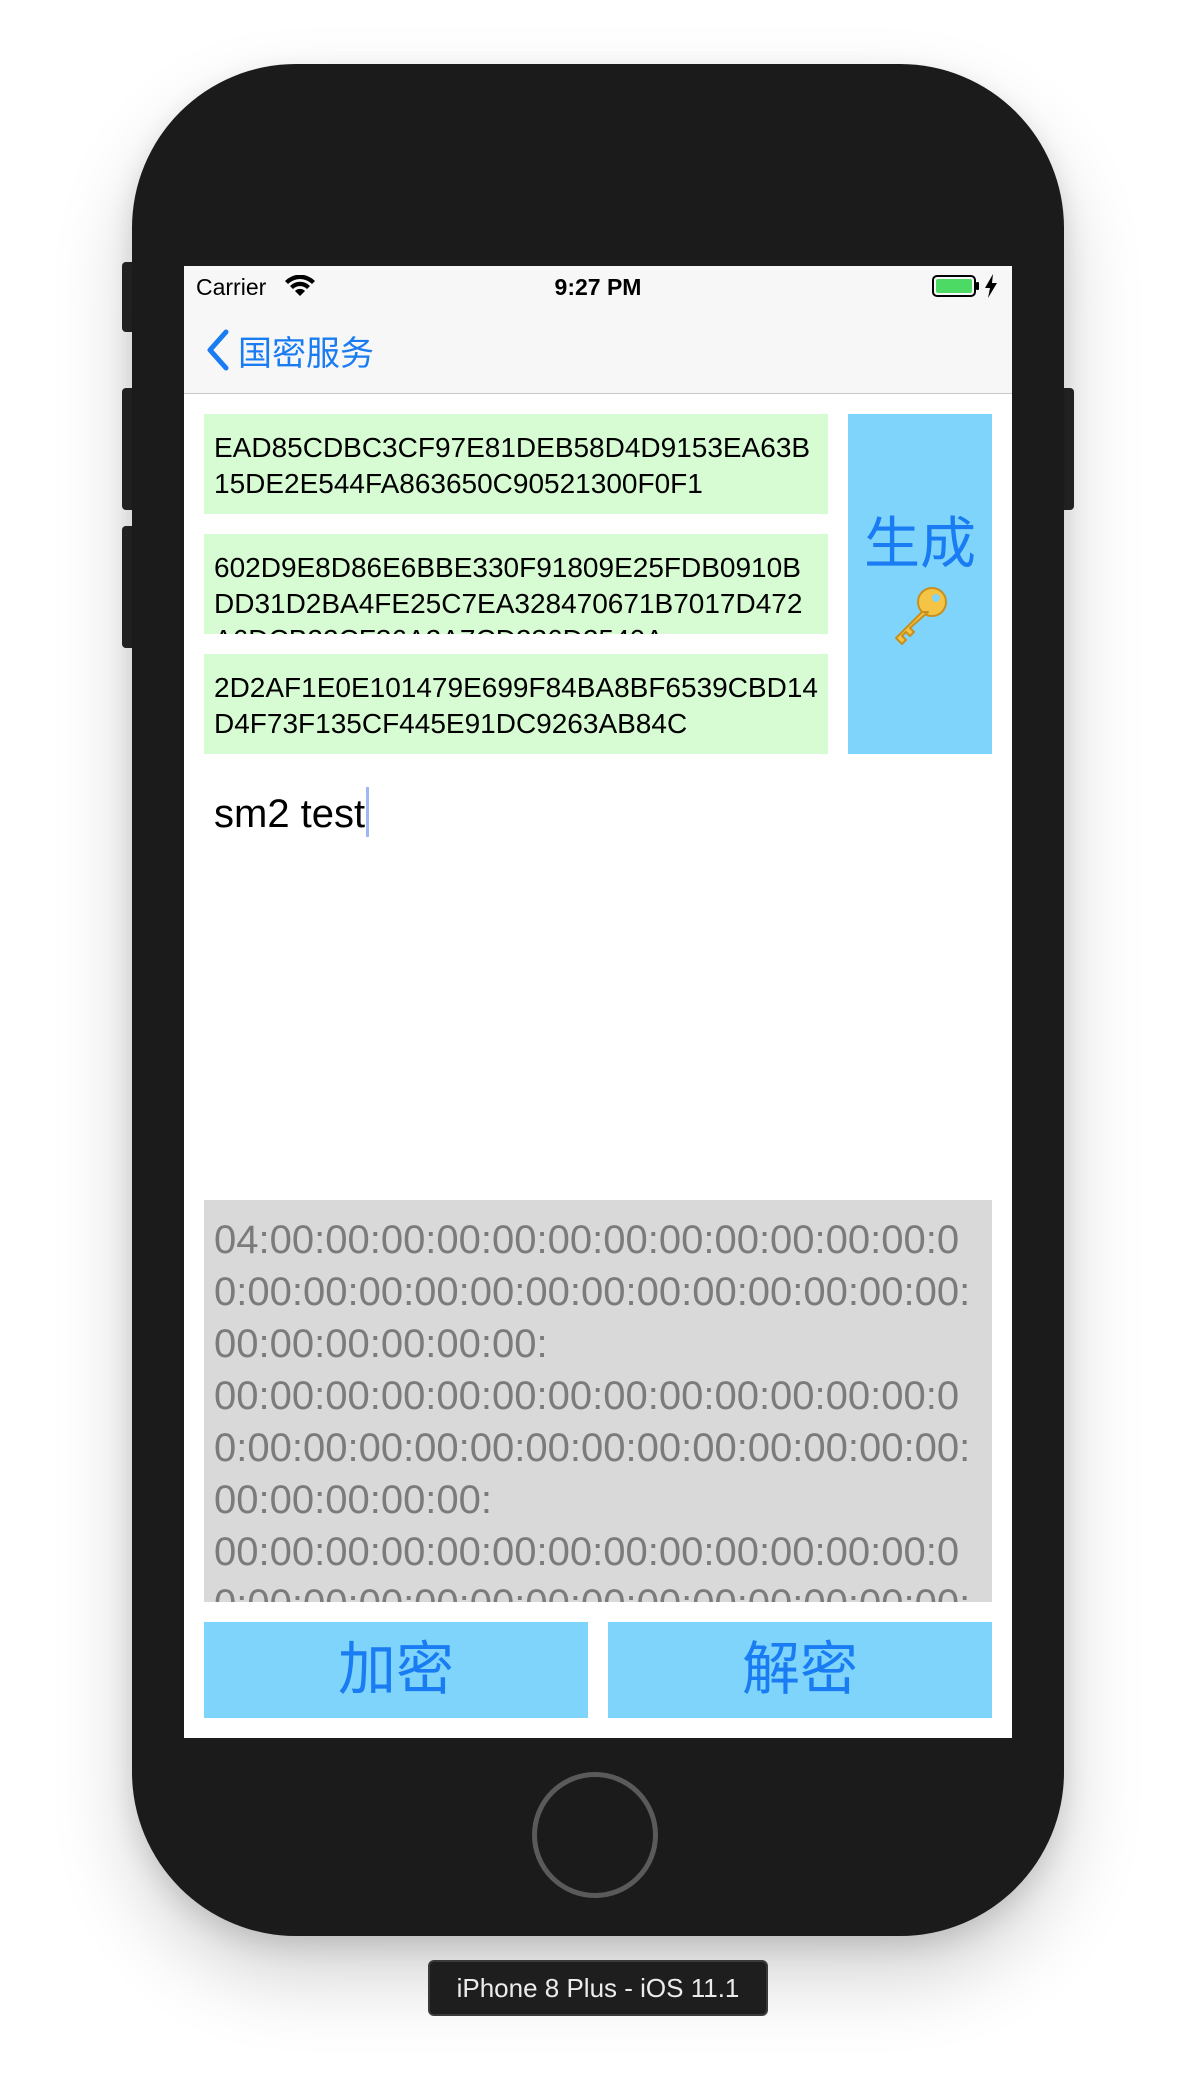 The height and width of the screenshot is (2100, 1196). Describe the element at coordinates (396, 1670) in the screenshot. I see `encrypt-button: 加密` at that location.